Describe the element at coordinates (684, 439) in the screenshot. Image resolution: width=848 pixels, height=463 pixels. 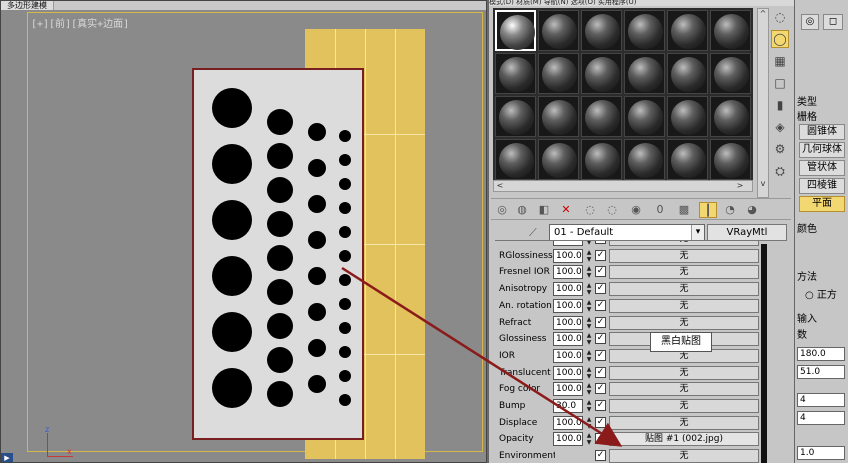
I see `map-slot-button: 贴图 #1 (002.jpg)` at that location.